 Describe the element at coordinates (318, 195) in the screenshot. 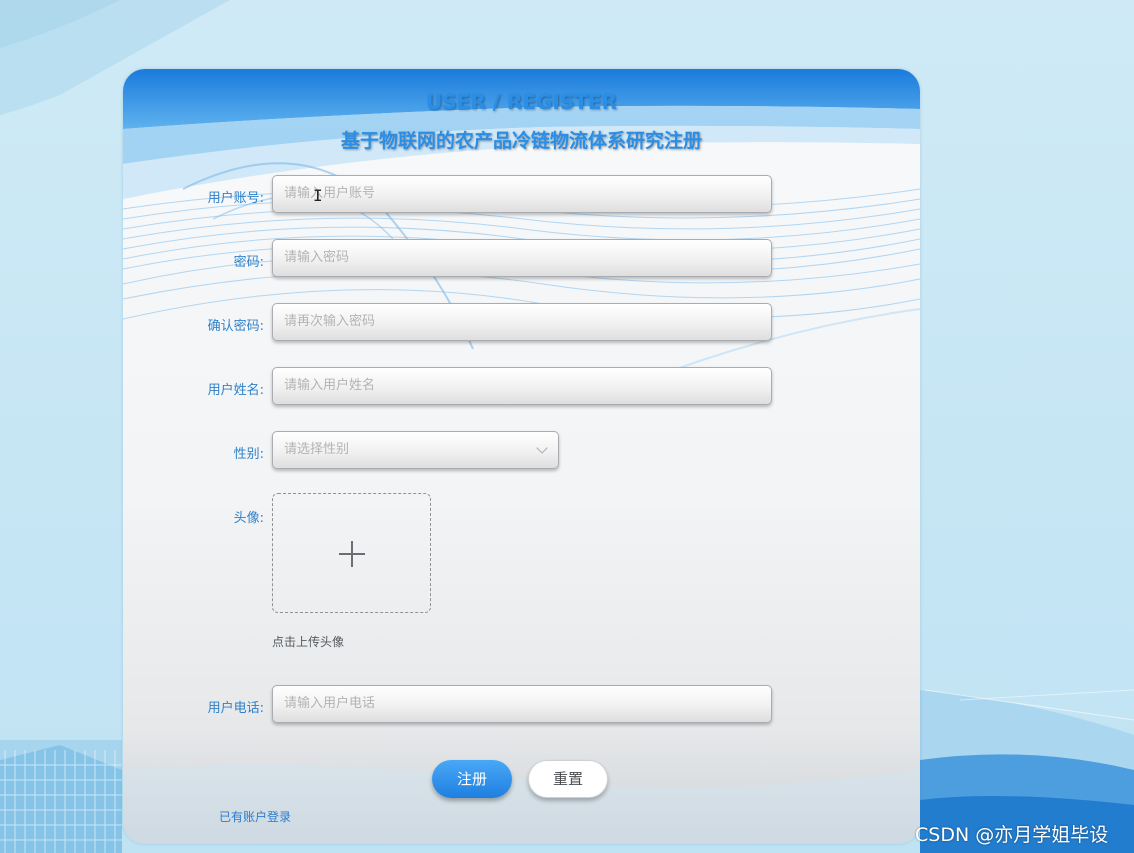

I see `text-cursor-icon: I` at that location.